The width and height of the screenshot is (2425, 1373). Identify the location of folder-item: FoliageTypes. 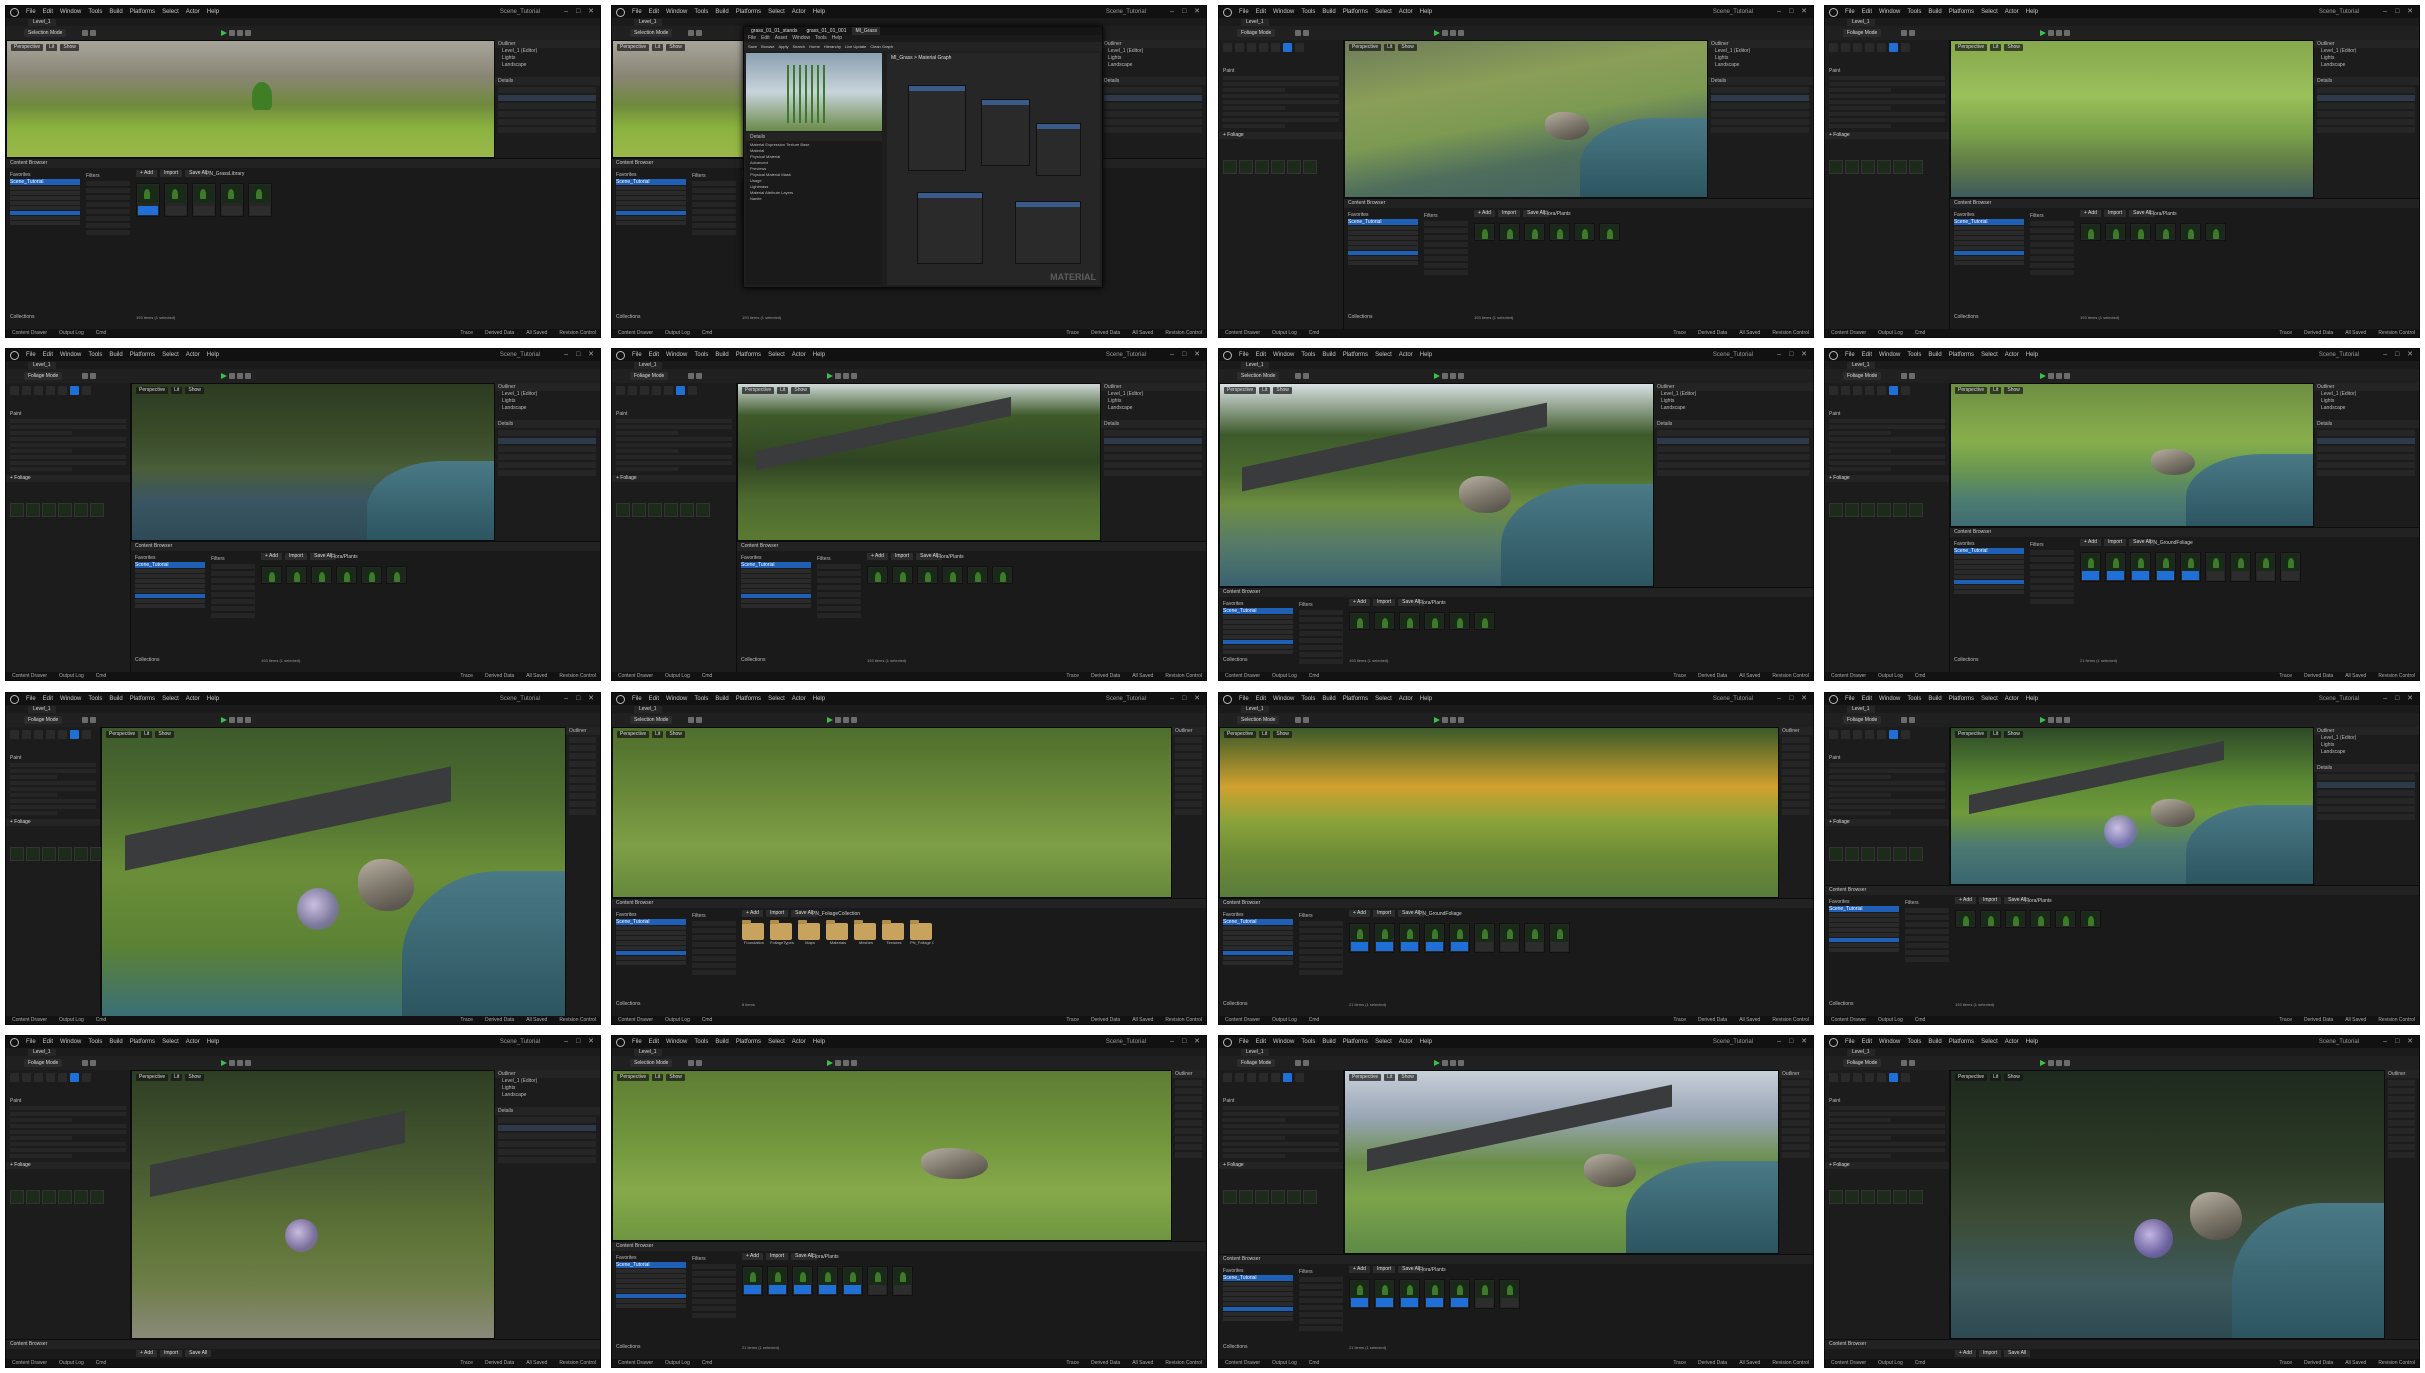
(782, 932).